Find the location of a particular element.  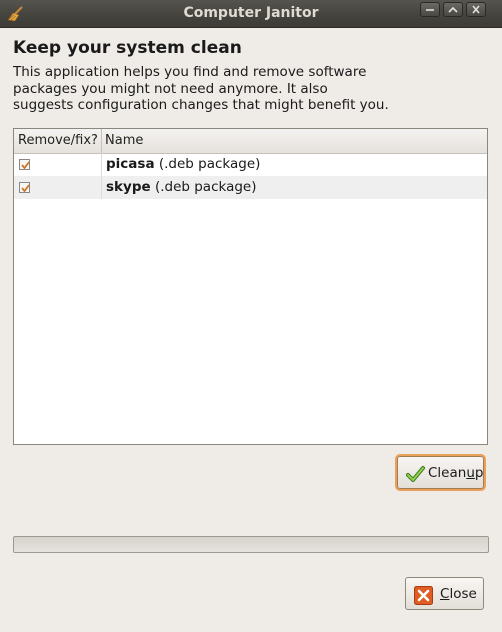

package-name: skype is located at coordinates (128, 187).